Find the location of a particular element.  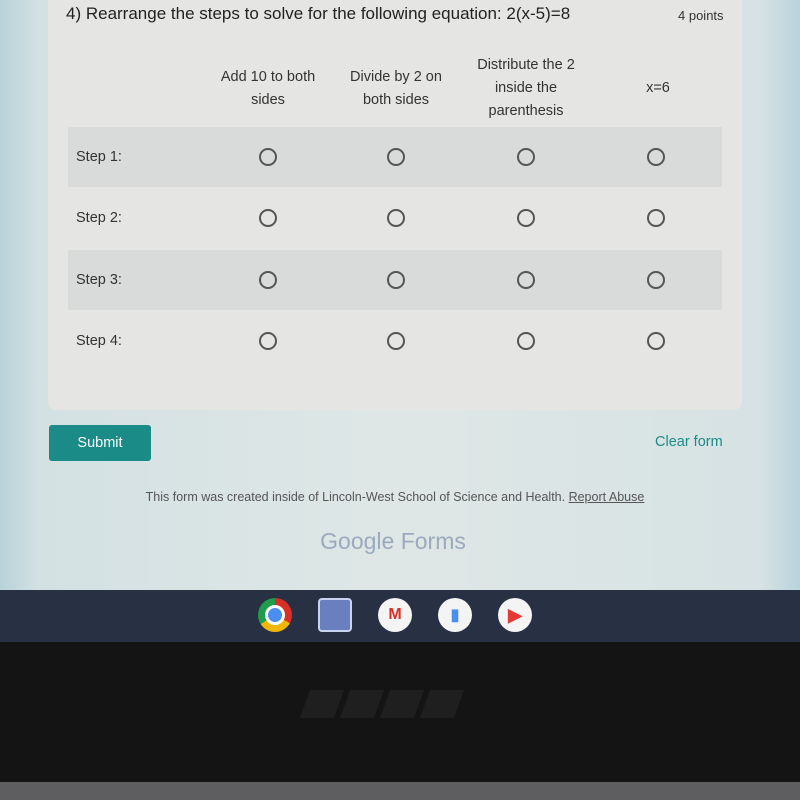

clear-form-link: Clear form is located at coordinates (689, 442).